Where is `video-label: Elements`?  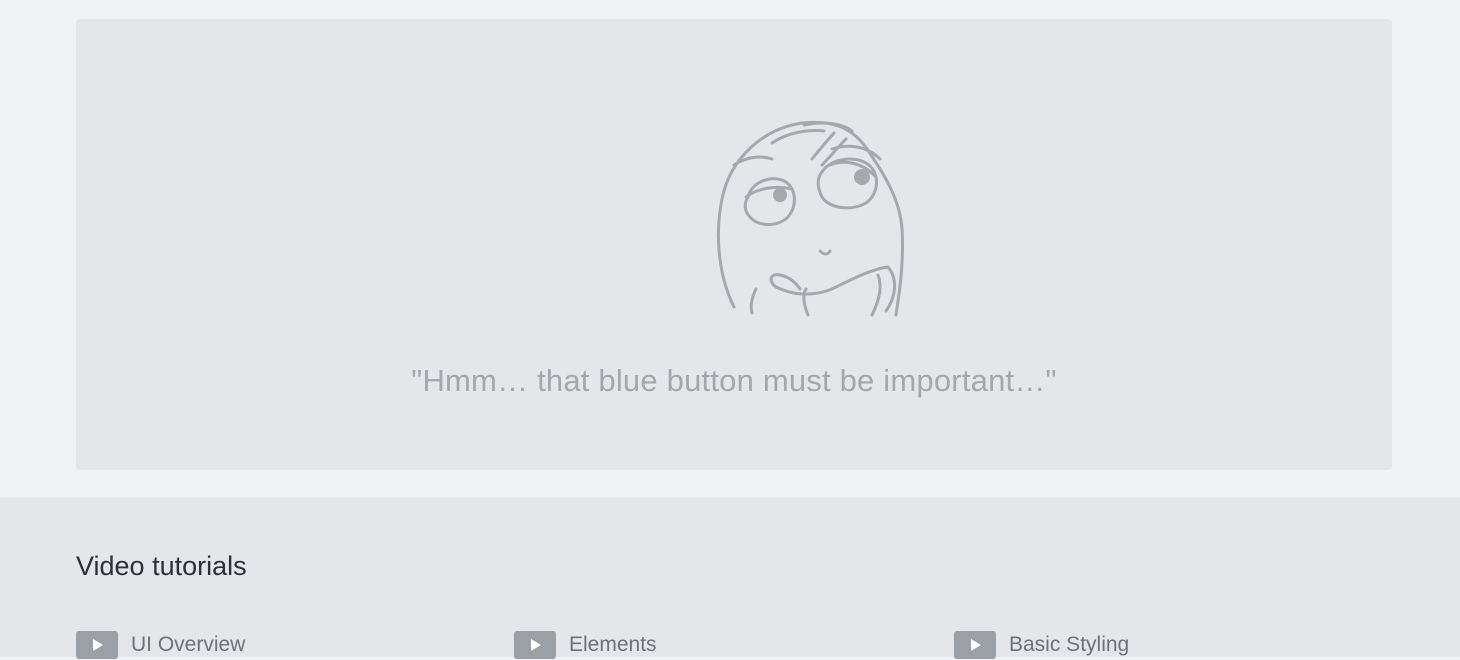
video-label: Elements is located at coordinates (613, 644).